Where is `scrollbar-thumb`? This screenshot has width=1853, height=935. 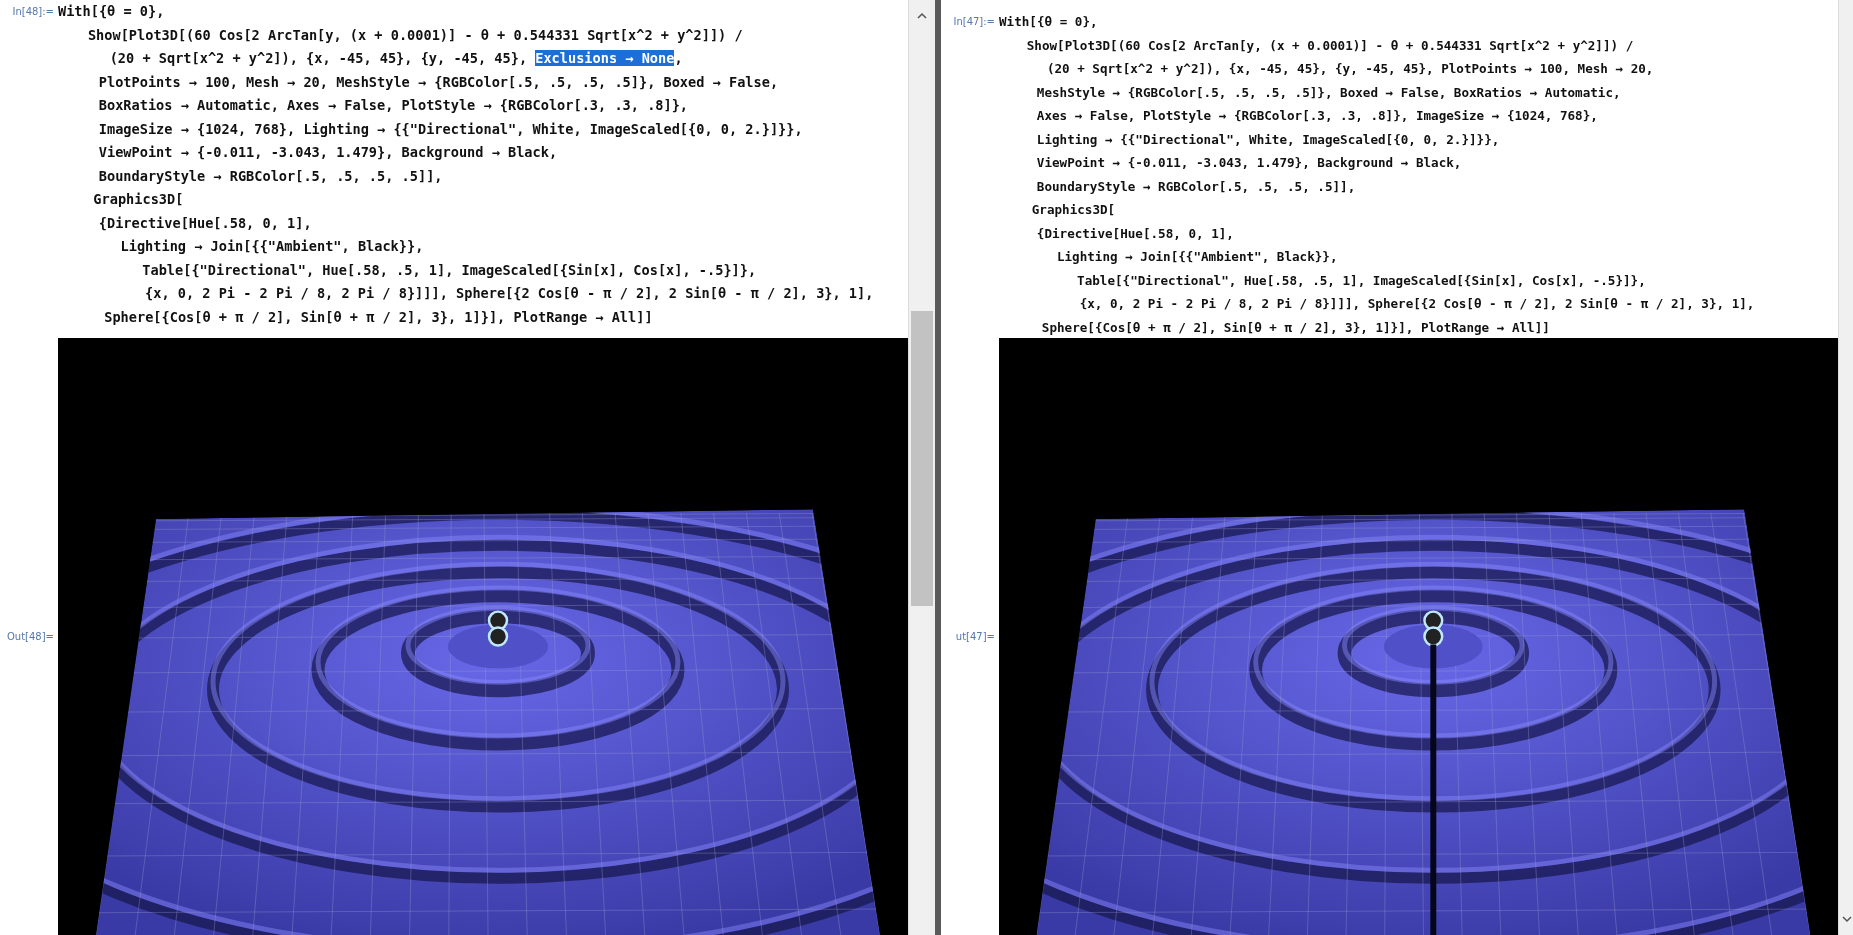
scrollbar-thumb is located at coordinates (922, 458).